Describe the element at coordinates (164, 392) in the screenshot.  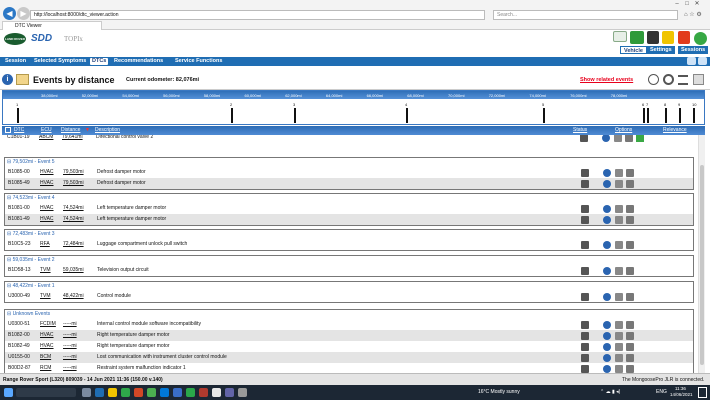
I see `edge-icon` at that location.